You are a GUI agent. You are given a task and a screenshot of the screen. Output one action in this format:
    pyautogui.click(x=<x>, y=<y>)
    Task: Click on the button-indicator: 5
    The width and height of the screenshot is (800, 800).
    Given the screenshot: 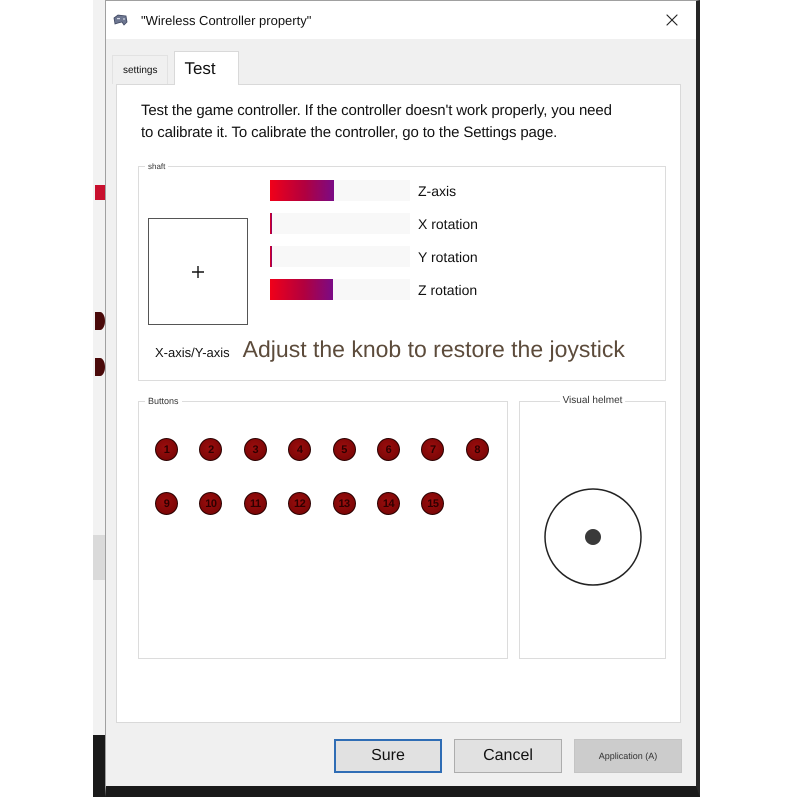 What is the action you would take?
    pyautogui.click(x=344, y=449)
    